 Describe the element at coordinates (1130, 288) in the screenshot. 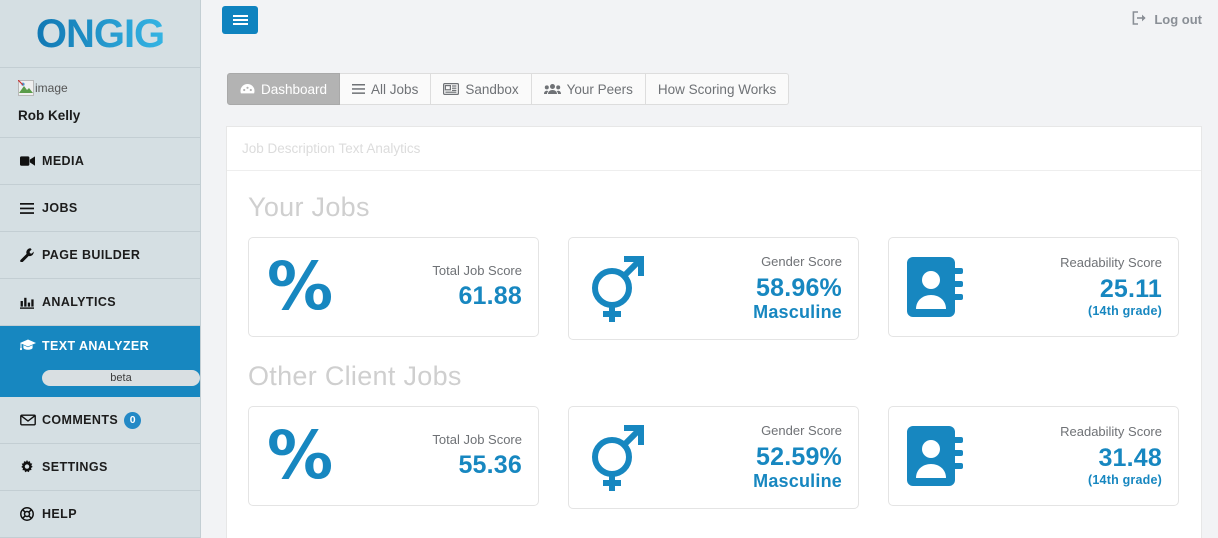

I see `card-value: 25.11` at that location.